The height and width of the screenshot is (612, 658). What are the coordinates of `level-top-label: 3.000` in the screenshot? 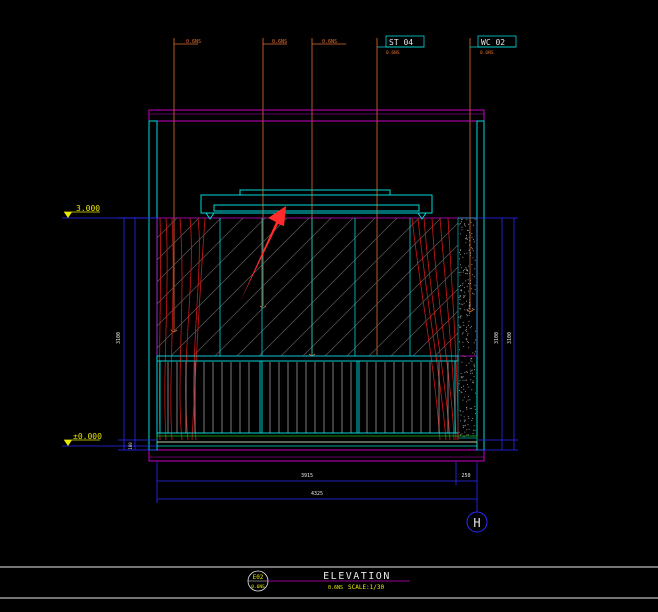 It's located at (88, 208).